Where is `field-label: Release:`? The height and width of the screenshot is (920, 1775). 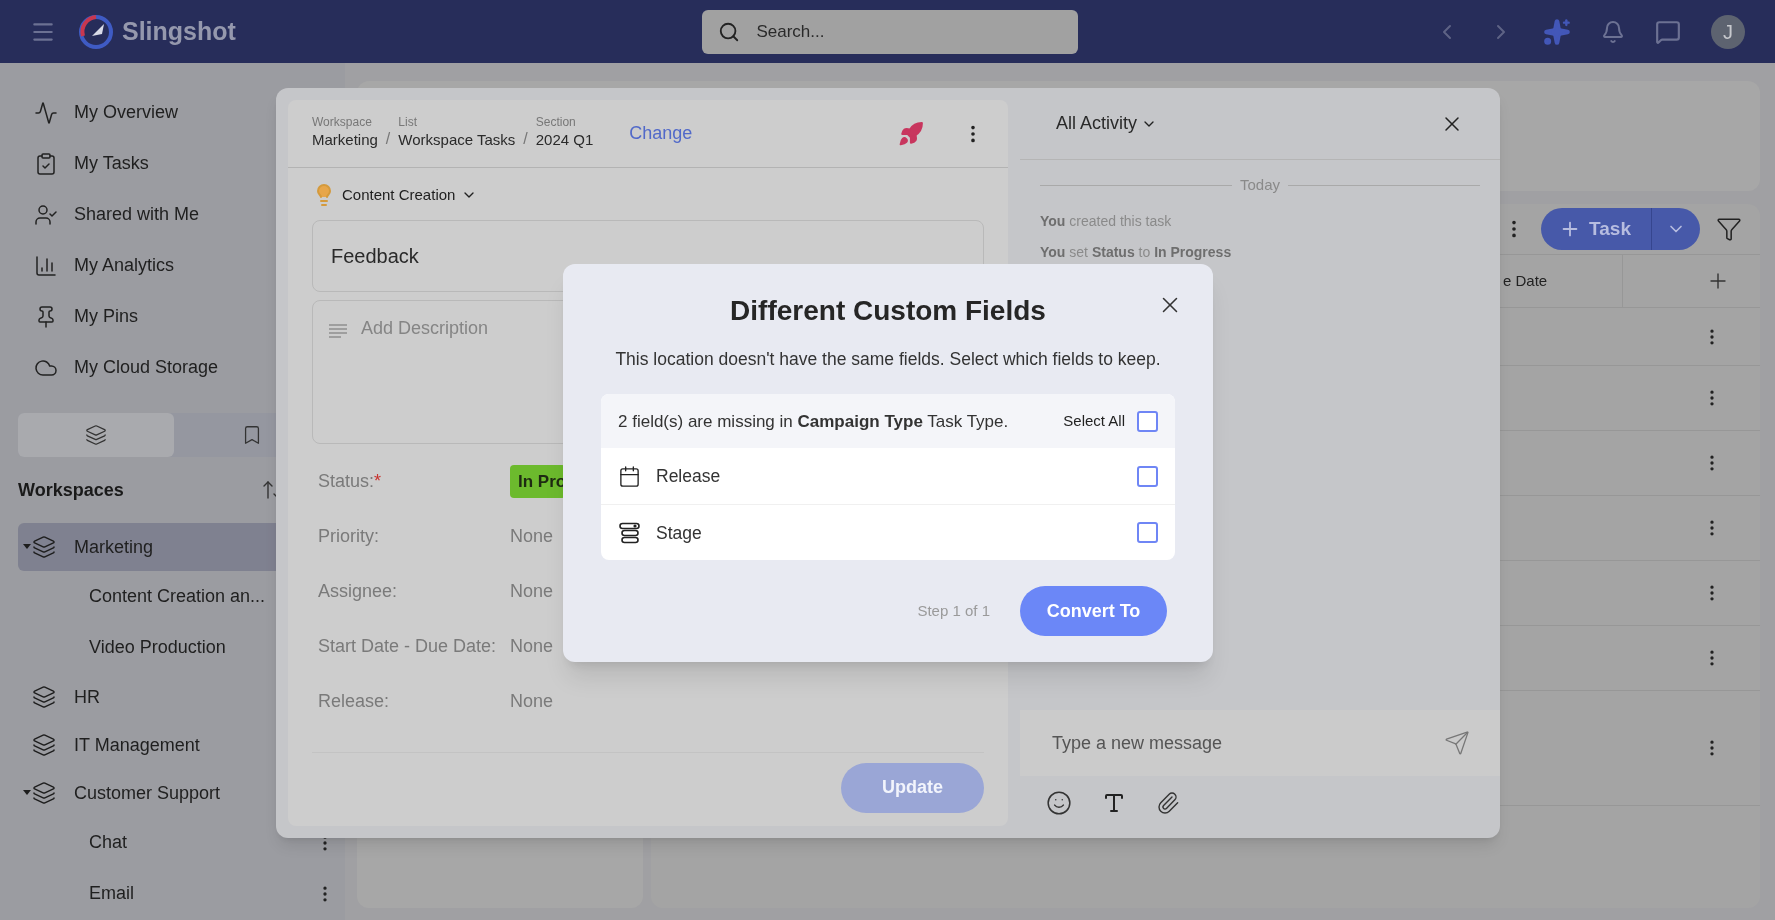
field-label: Release: is located at coordinates (354, 701).